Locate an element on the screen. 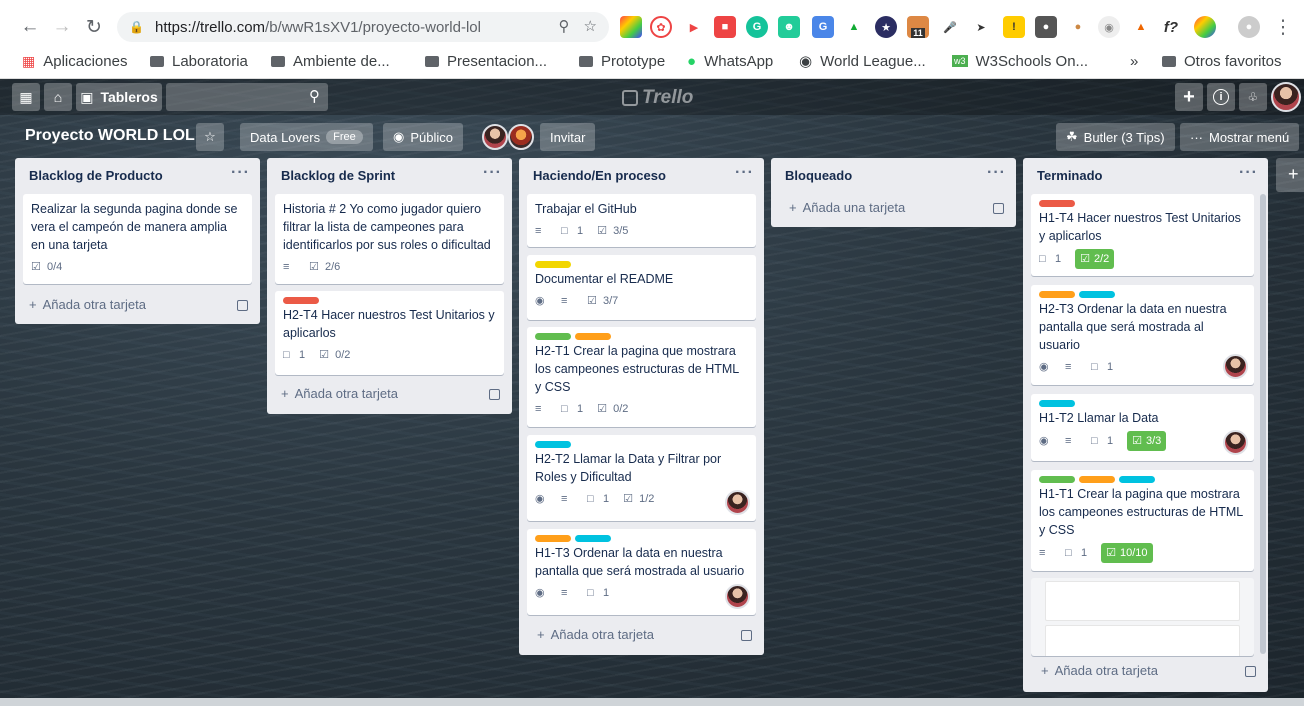 The height and width of the screenshot is (706, 1304). list-title: Terminado is located at coordinates (1070, 175).